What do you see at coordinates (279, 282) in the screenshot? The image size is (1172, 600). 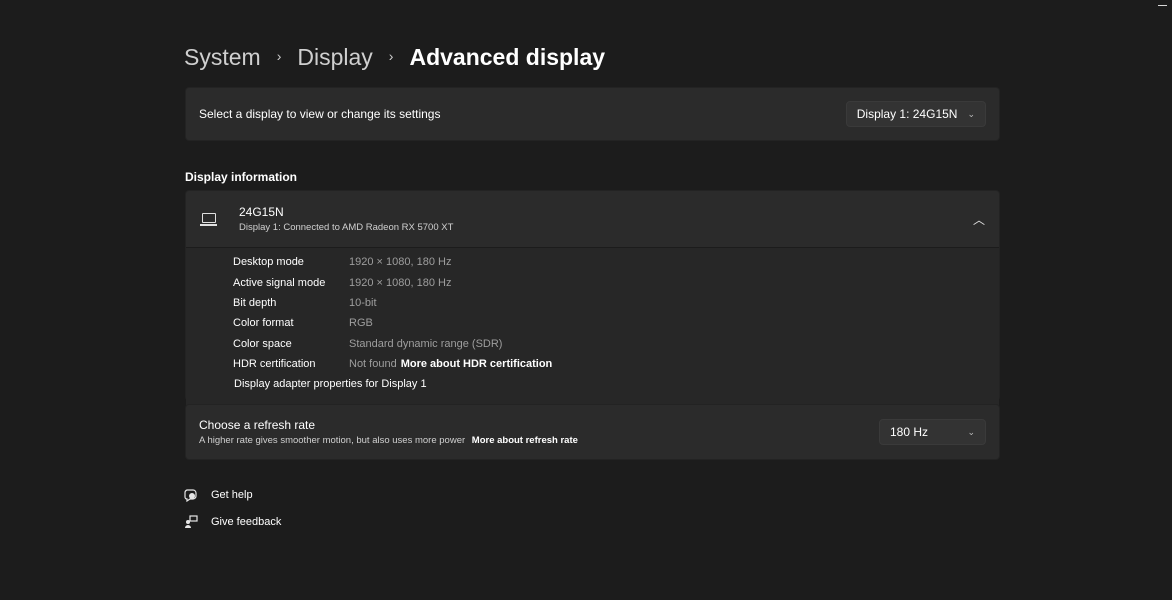 I see `info-key: Active signal mode` at bounding box center [279, 282].